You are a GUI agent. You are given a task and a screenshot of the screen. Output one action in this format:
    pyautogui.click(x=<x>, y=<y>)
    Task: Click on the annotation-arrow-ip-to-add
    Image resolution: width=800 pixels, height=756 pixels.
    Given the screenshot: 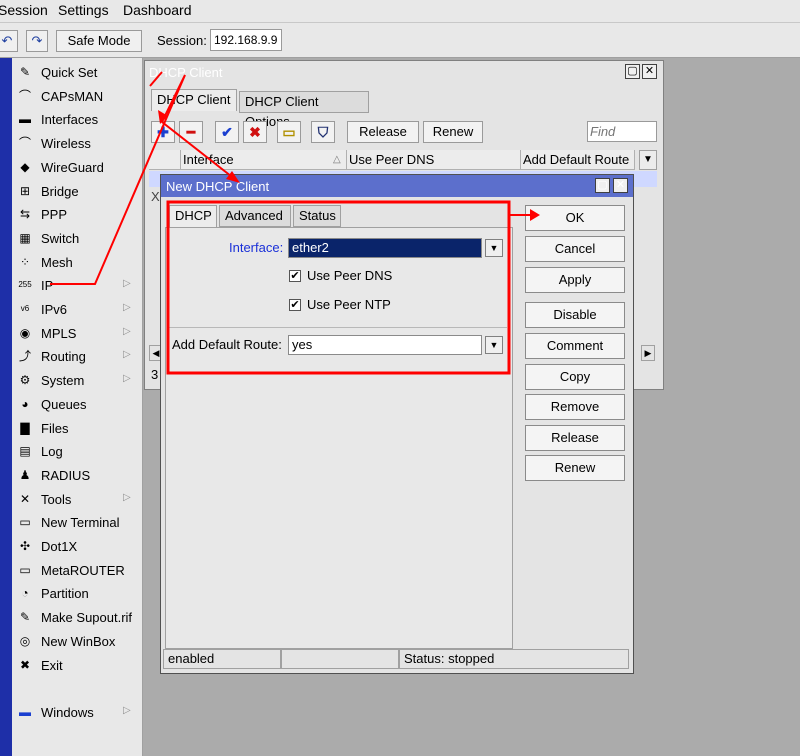 What is the action you would take?
    pyautogui.click(x=118, y=179)
    